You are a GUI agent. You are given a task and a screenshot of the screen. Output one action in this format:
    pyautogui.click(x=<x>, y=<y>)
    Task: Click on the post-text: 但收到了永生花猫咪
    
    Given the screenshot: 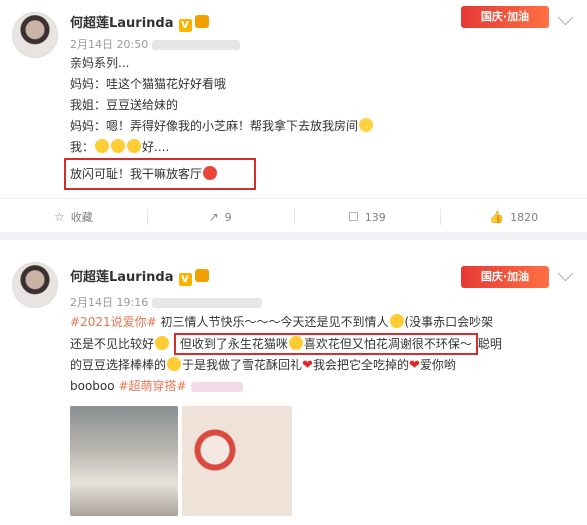 What is the action you would take?
    pyautogui.click(x=233, y=344)
    